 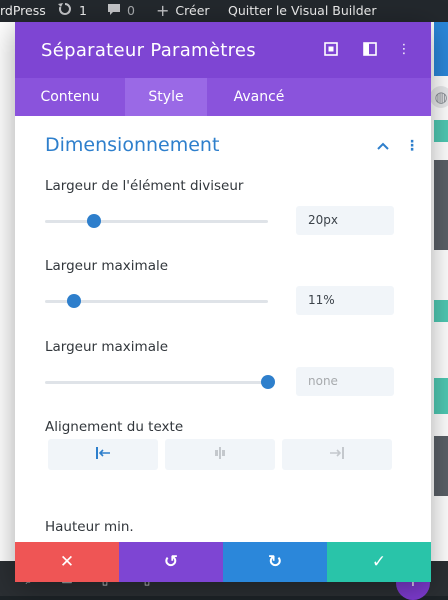 I want to click on updates-icon, so click(x=65, y=11).